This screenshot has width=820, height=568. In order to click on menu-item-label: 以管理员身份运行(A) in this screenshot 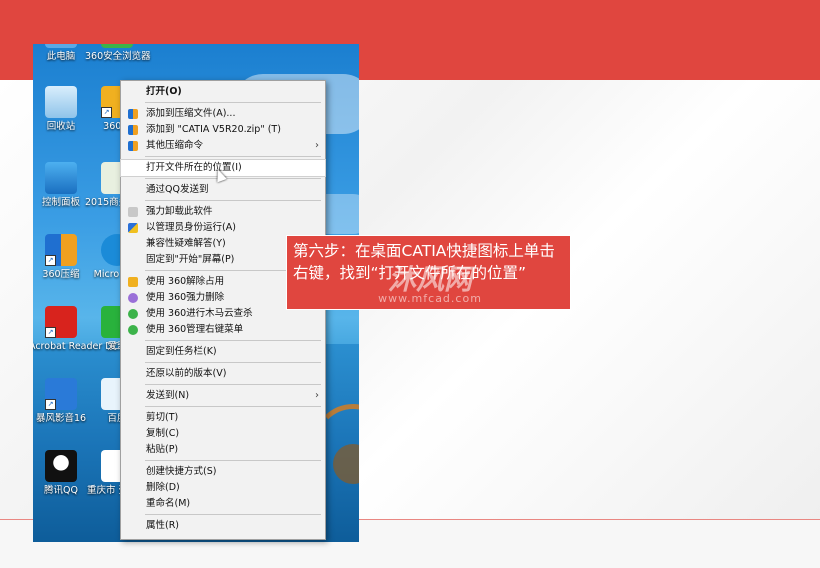, I will do `click(191, 227)`.